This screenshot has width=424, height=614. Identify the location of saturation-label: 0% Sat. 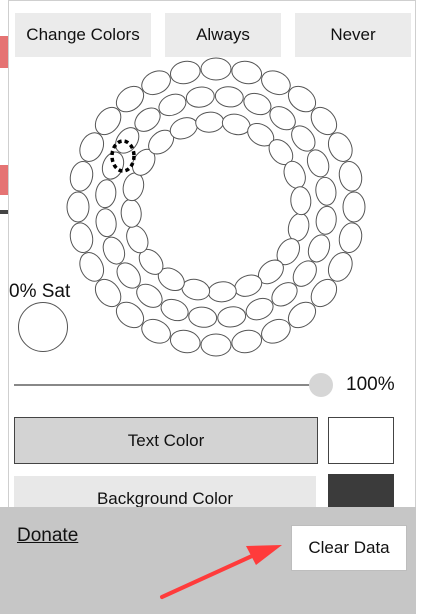
(40, 291).